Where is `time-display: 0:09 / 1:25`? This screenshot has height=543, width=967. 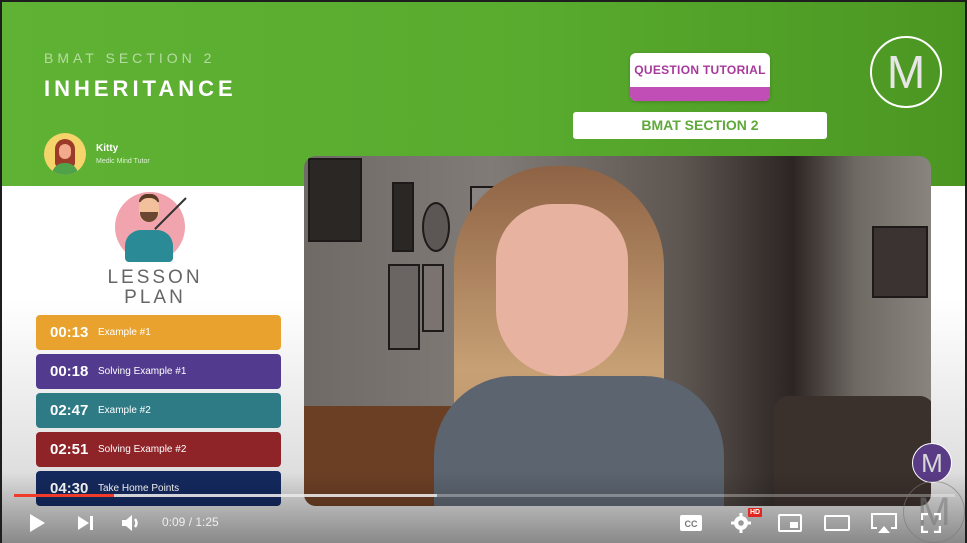
time-display: 0:09 / 1:25 is located at coordinates (190, 522).